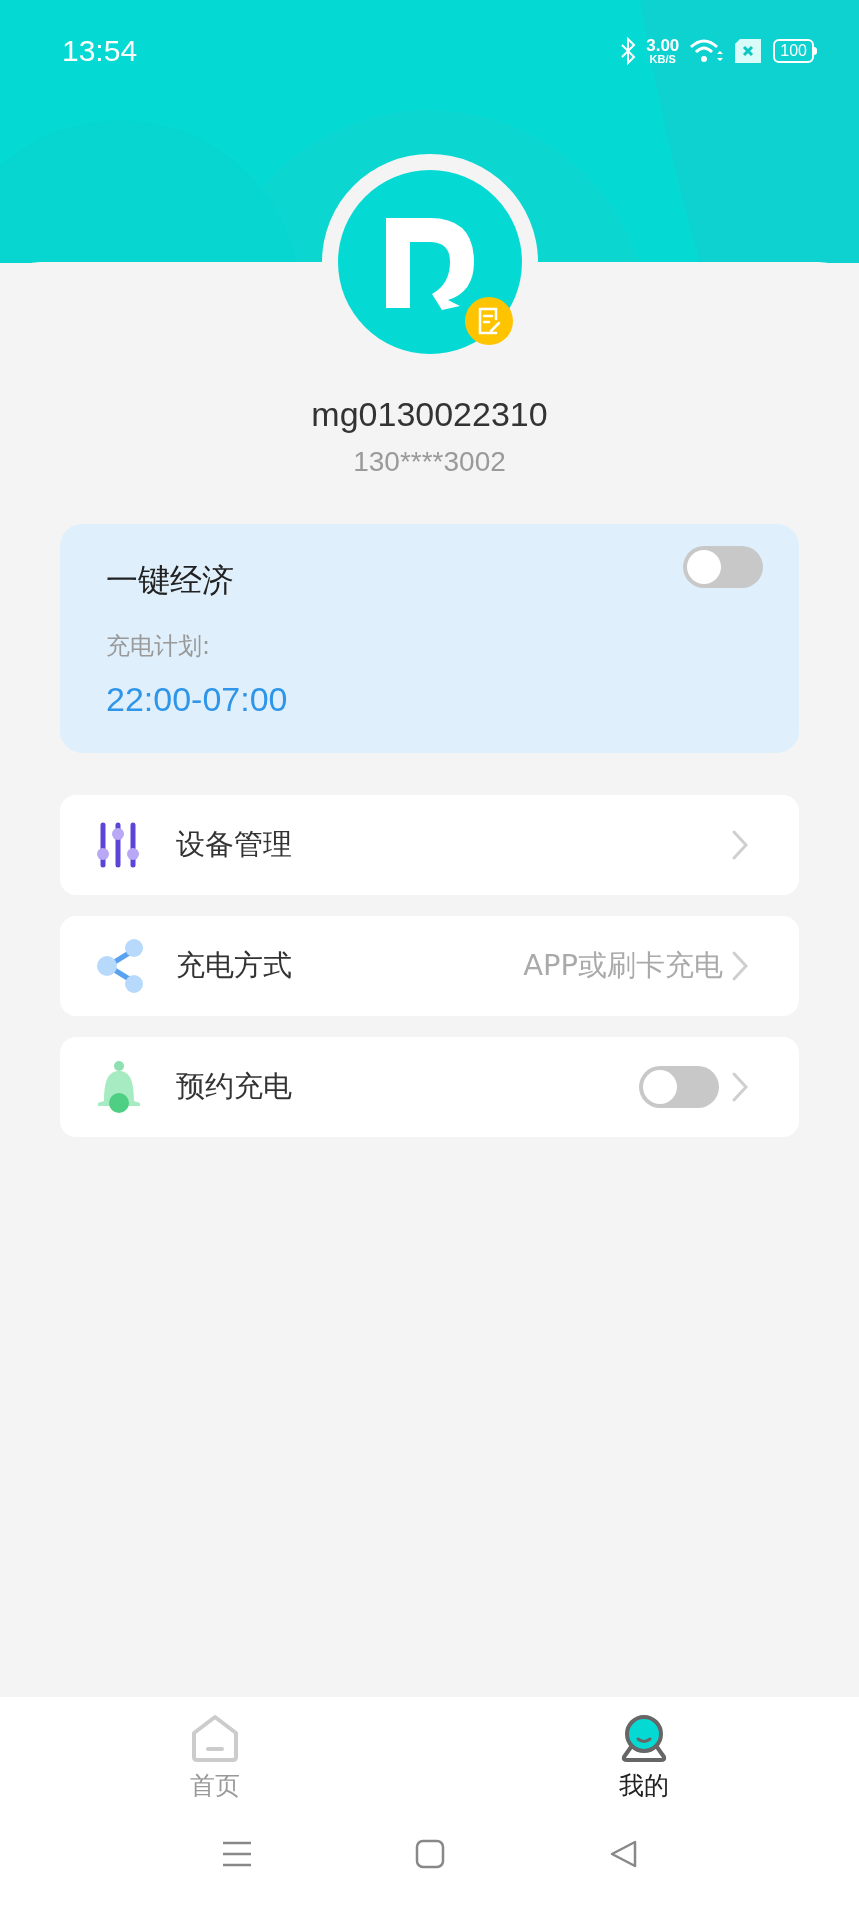  I want to click on home-icon, so click(214, 1738).